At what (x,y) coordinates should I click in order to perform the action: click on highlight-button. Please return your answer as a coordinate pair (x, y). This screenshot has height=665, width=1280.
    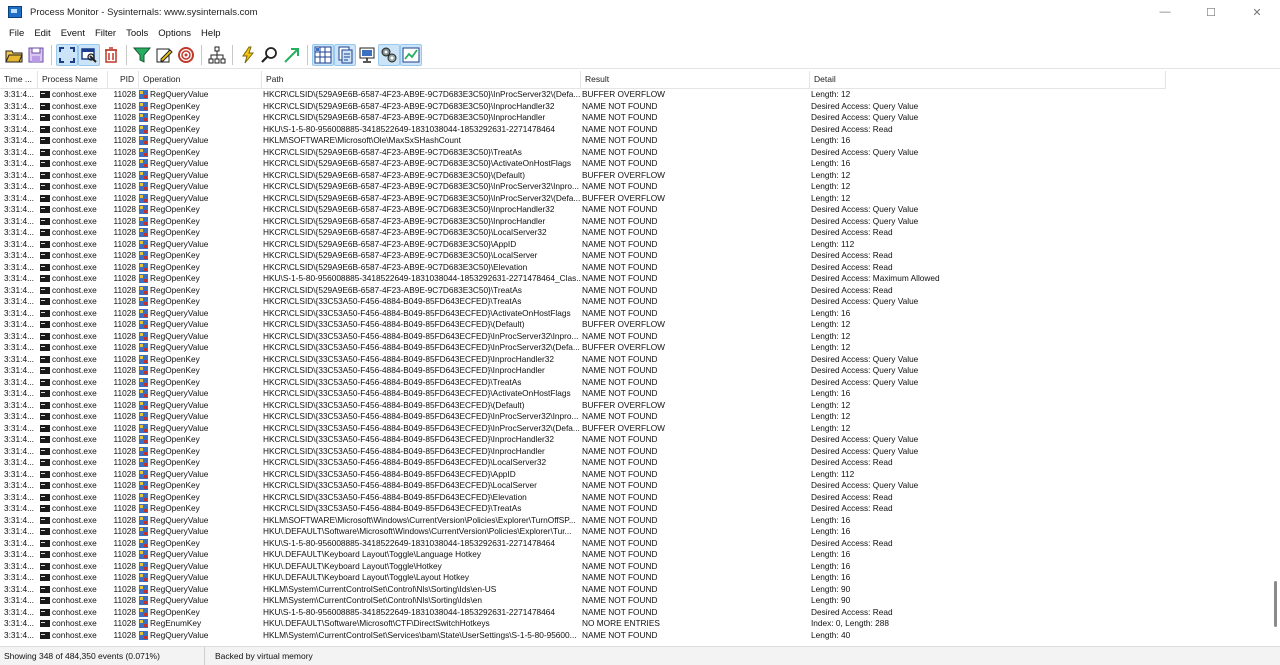
    Looking at the image, I should click on (164, 55).